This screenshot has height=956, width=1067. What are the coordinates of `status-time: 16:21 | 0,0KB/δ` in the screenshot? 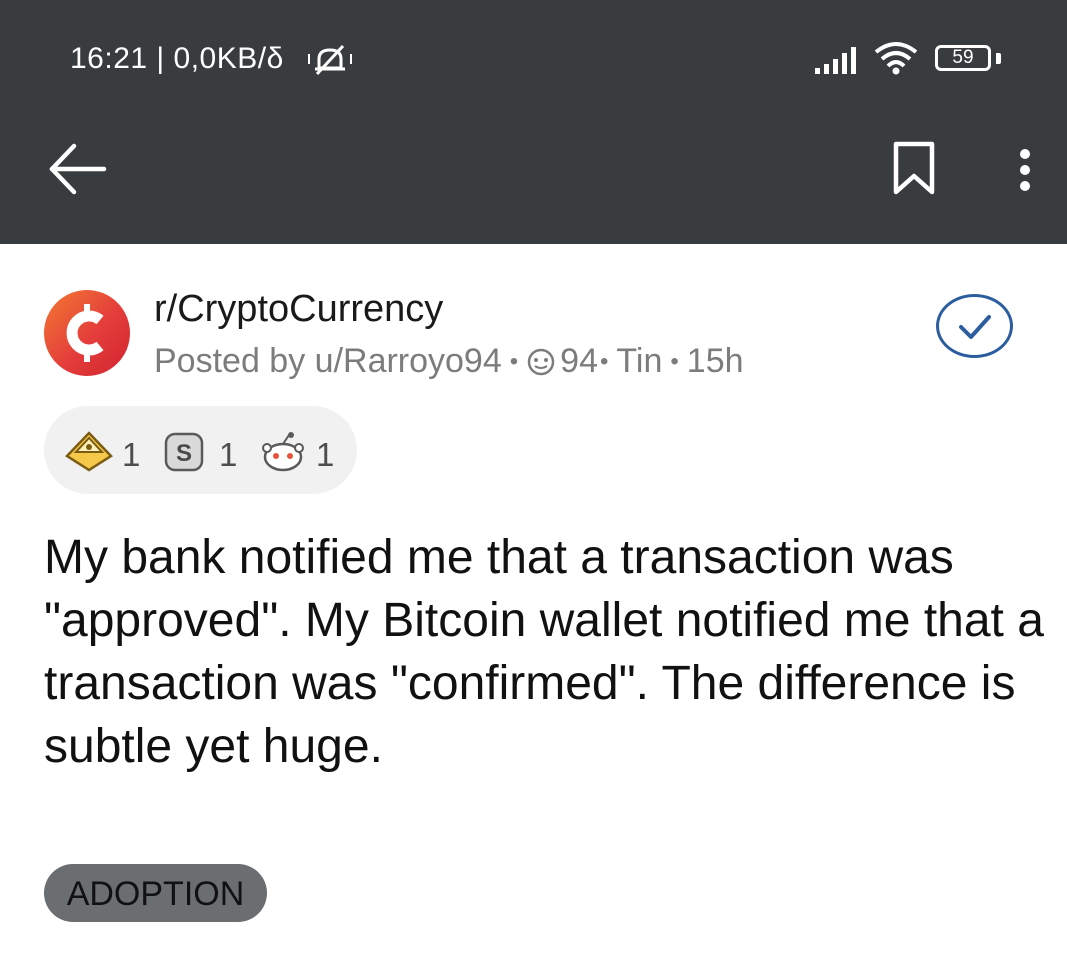 It's located at (177, 58).